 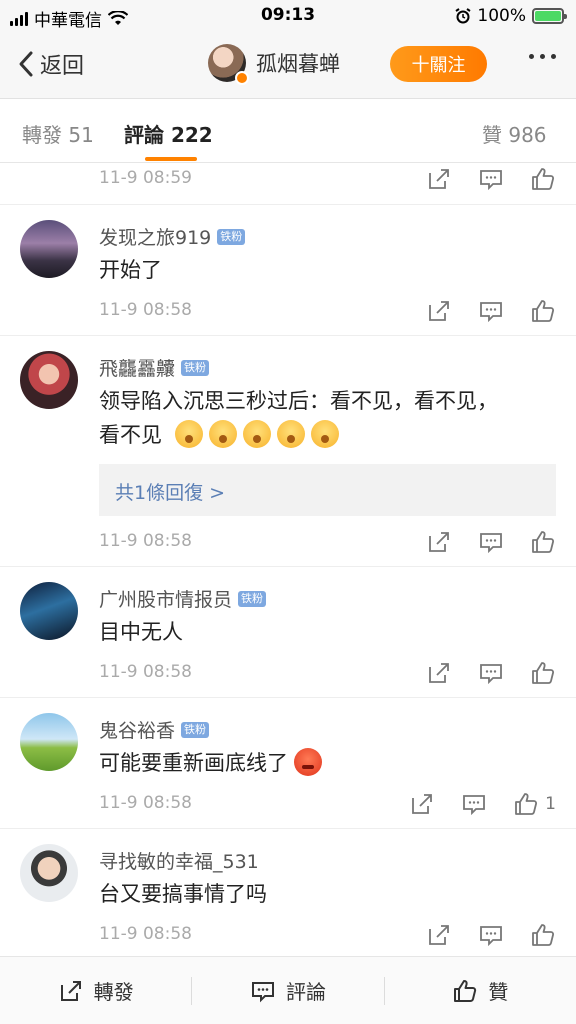 I want to click on nav-username: 孤烟暮蝉, so click(x=298, y=63).